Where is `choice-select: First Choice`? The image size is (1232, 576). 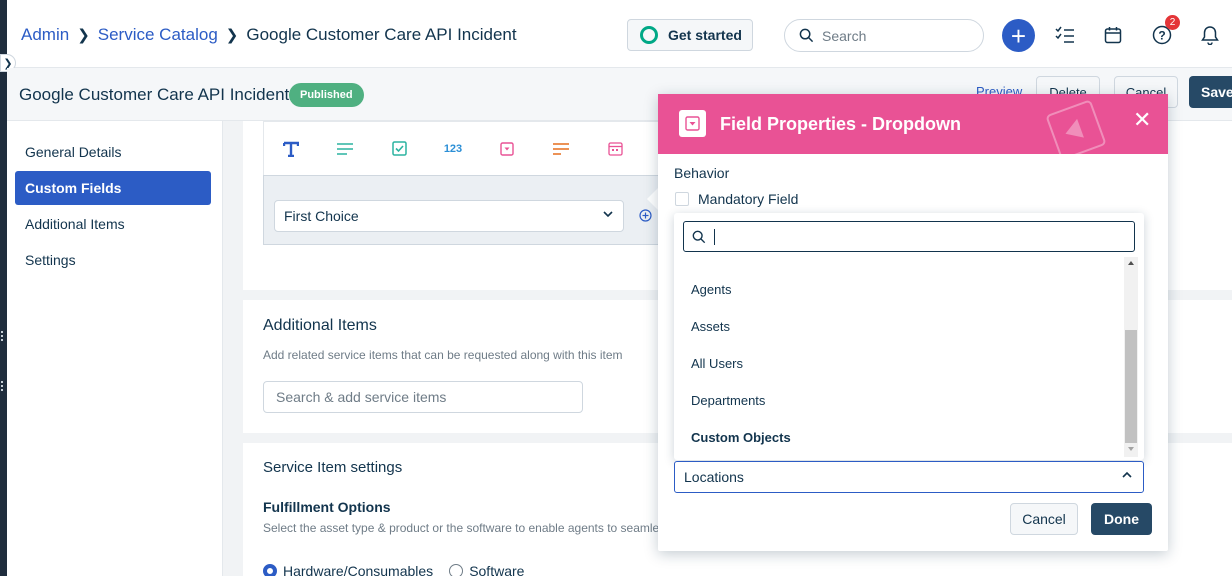 choice-select: First Choice is located at coordinates (449, 216).